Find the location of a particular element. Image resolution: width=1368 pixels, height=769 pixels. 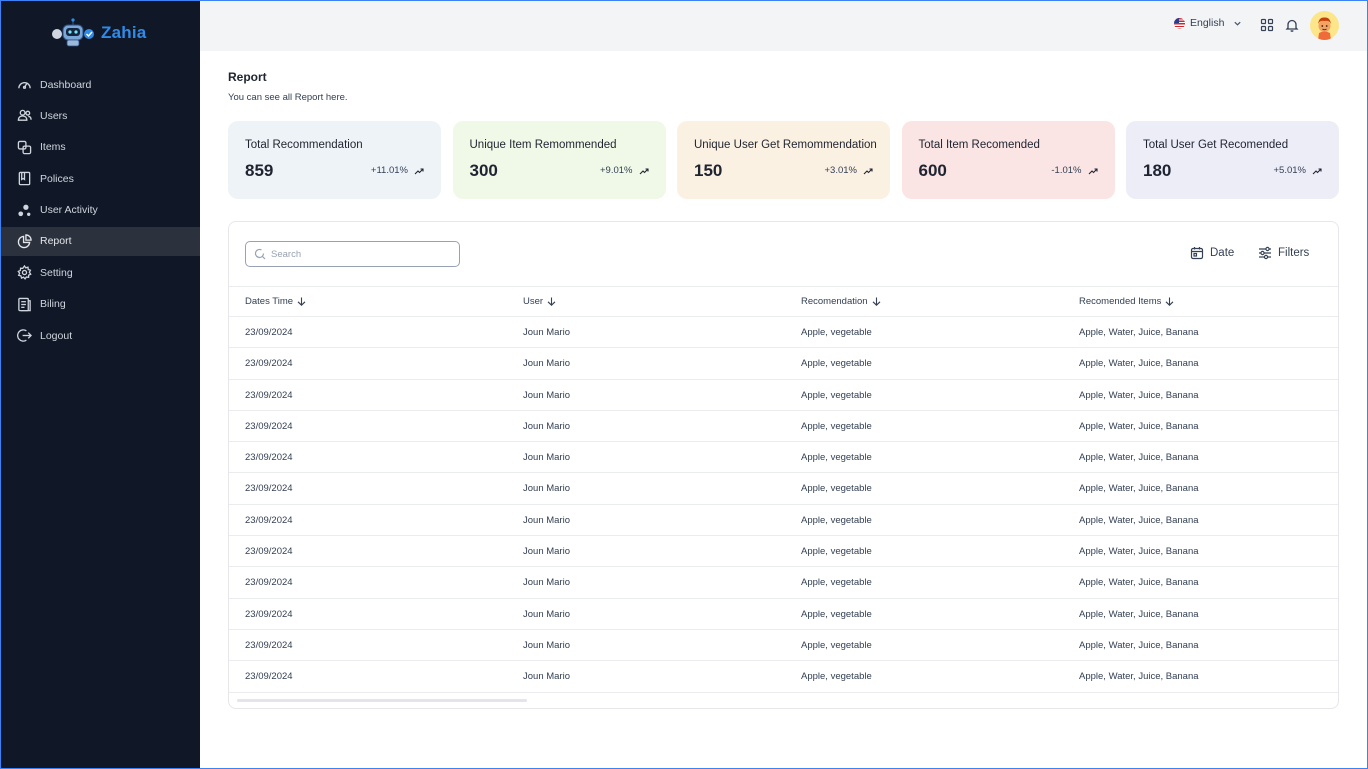

stat-card-total-recommendation: Total Recommendation 859 +11.01% is located at coordinates (334, 160).